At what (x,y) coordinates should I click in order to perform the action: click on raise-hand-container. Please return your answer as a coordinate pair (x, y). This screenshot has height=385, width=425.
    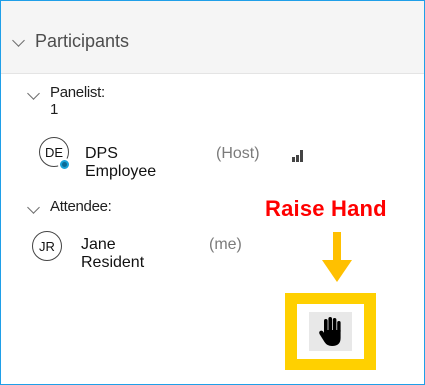
    Looking at the image, I should click on (330, 331).